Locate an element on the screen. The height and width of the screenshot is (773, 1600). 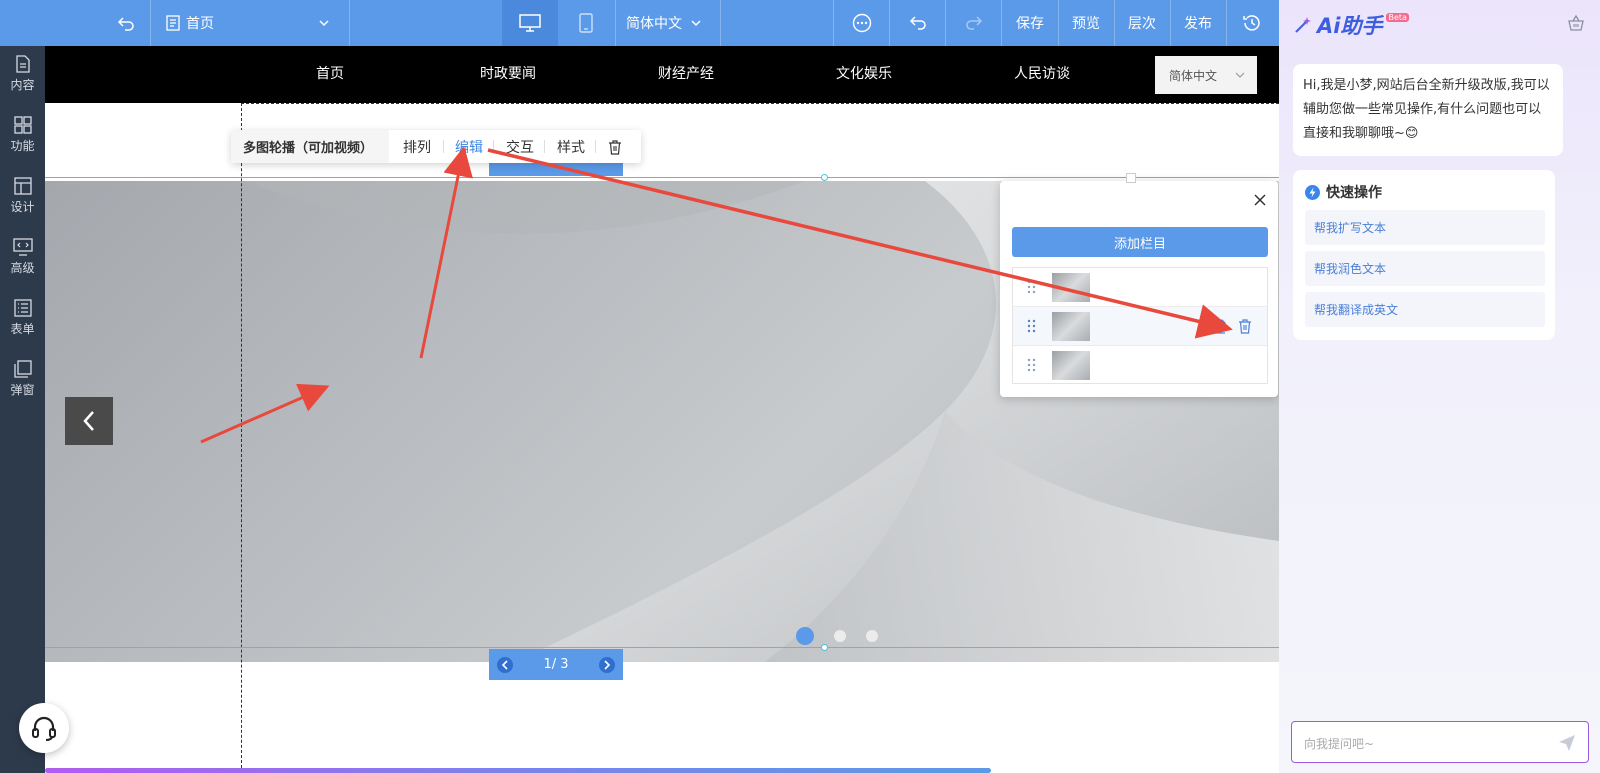
customer-support-button is located at coordinates (44, 728).